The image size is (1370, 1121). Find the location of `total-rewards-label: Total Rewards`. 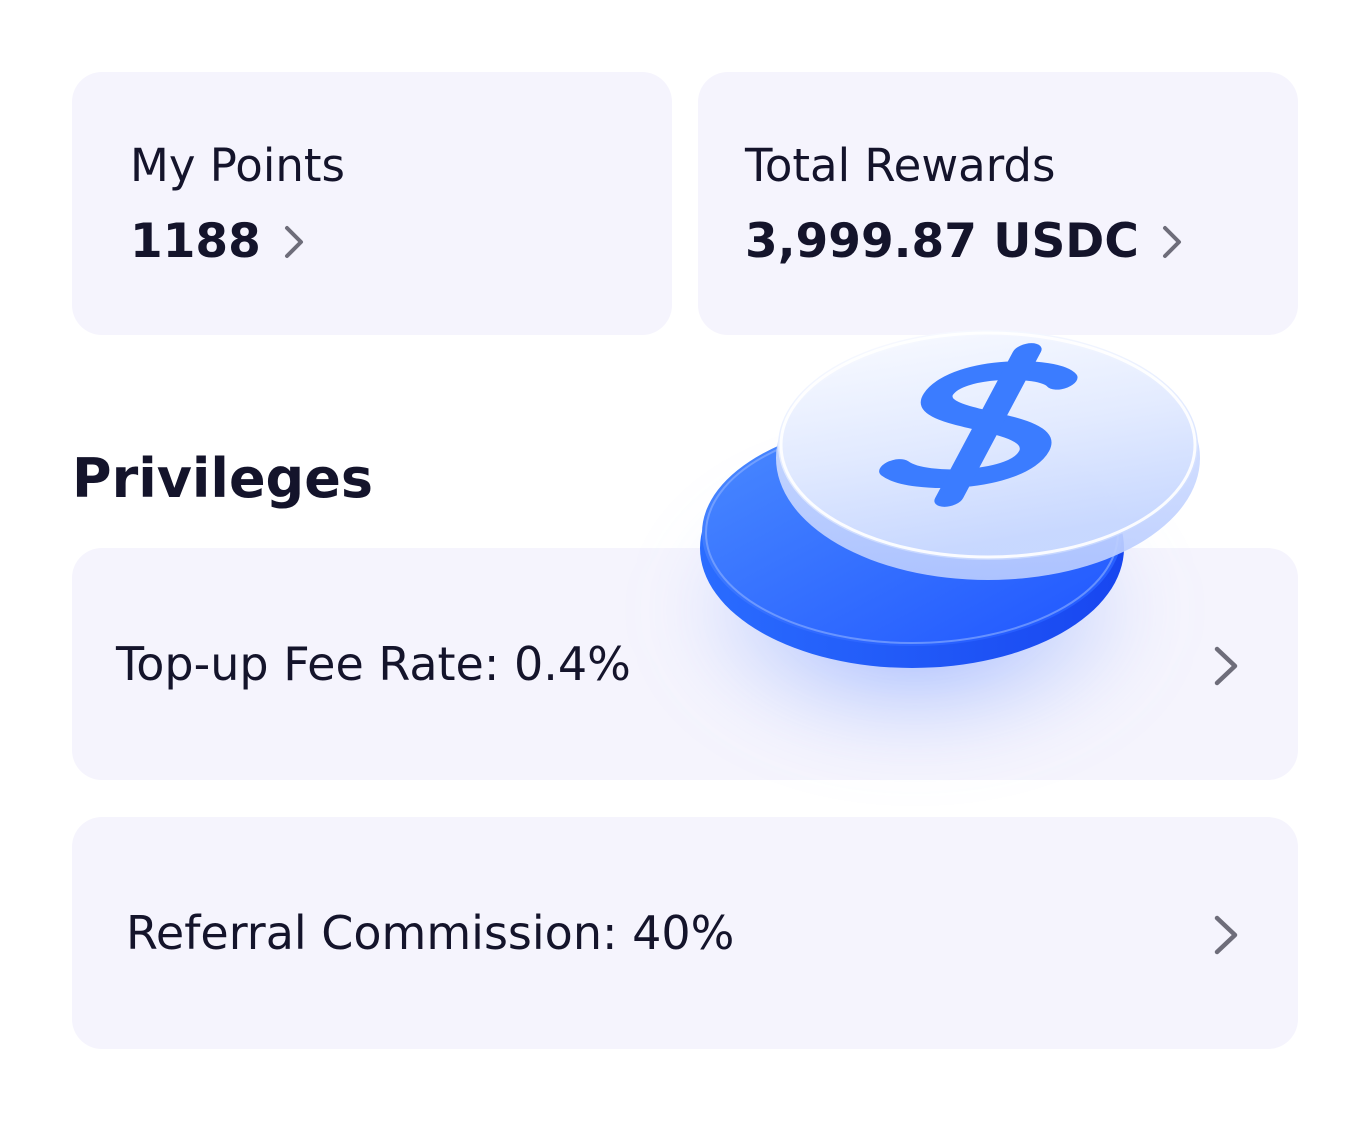

total-rewards-label: Total Rewards is located at coordinates (900, 165).